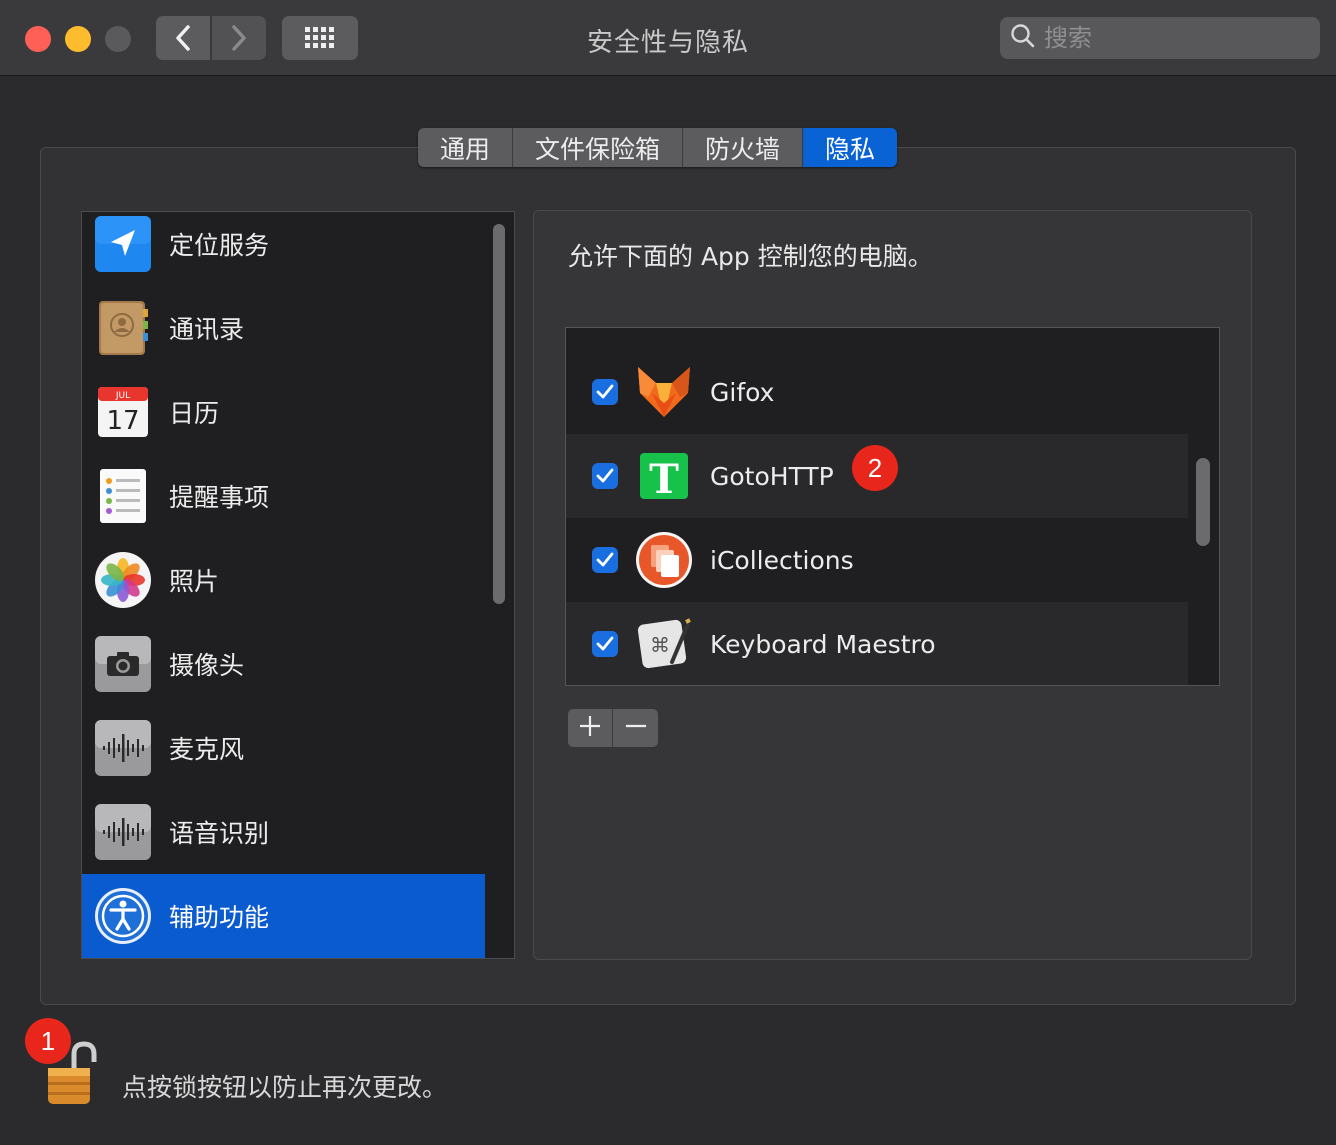 The image size is (1336, 1145). I want to click on unlocked-padlock-icon, so click(74, 1076).